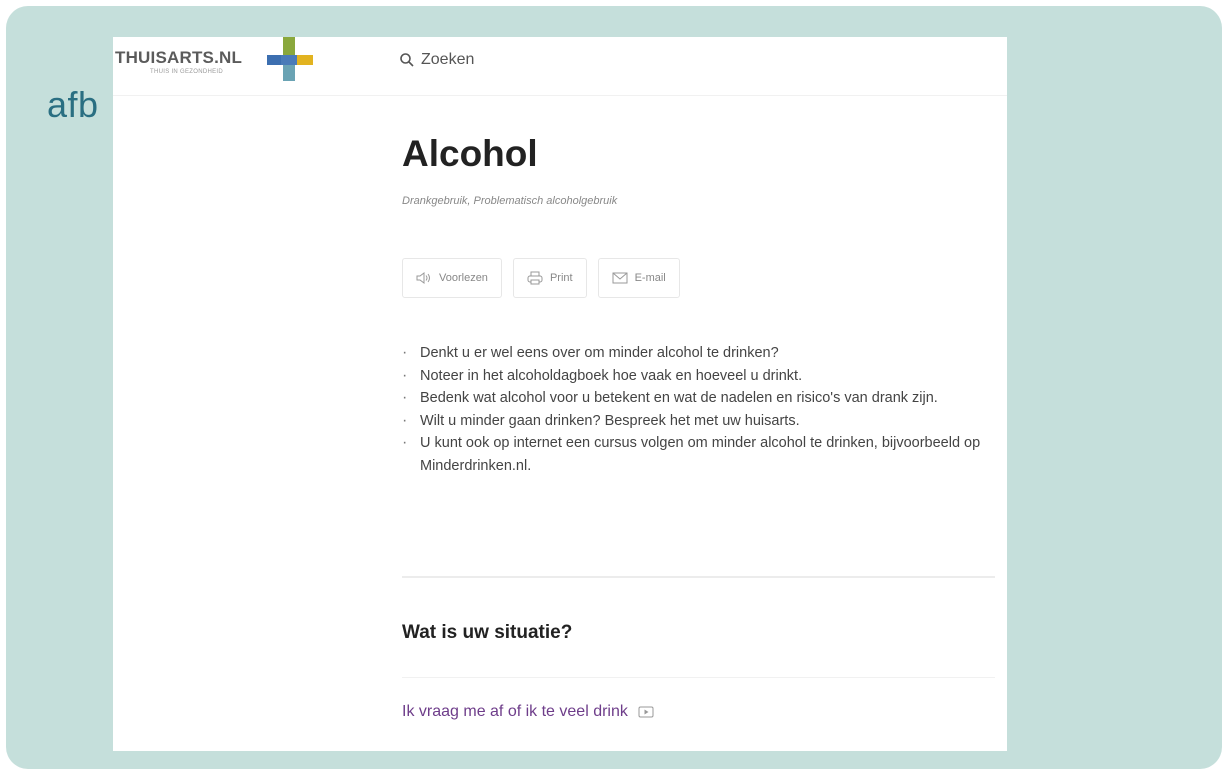  I want to click on site-header: THUISARTS.NL THUIS IN GEZONDHEID Zoeken, so click(560, 66).